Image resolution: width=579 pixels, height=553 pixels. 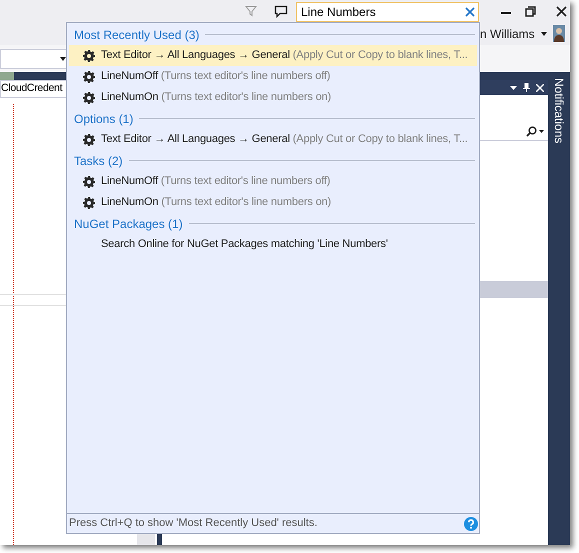 I want to click on feedback-icon, so click(x=281, y=11).